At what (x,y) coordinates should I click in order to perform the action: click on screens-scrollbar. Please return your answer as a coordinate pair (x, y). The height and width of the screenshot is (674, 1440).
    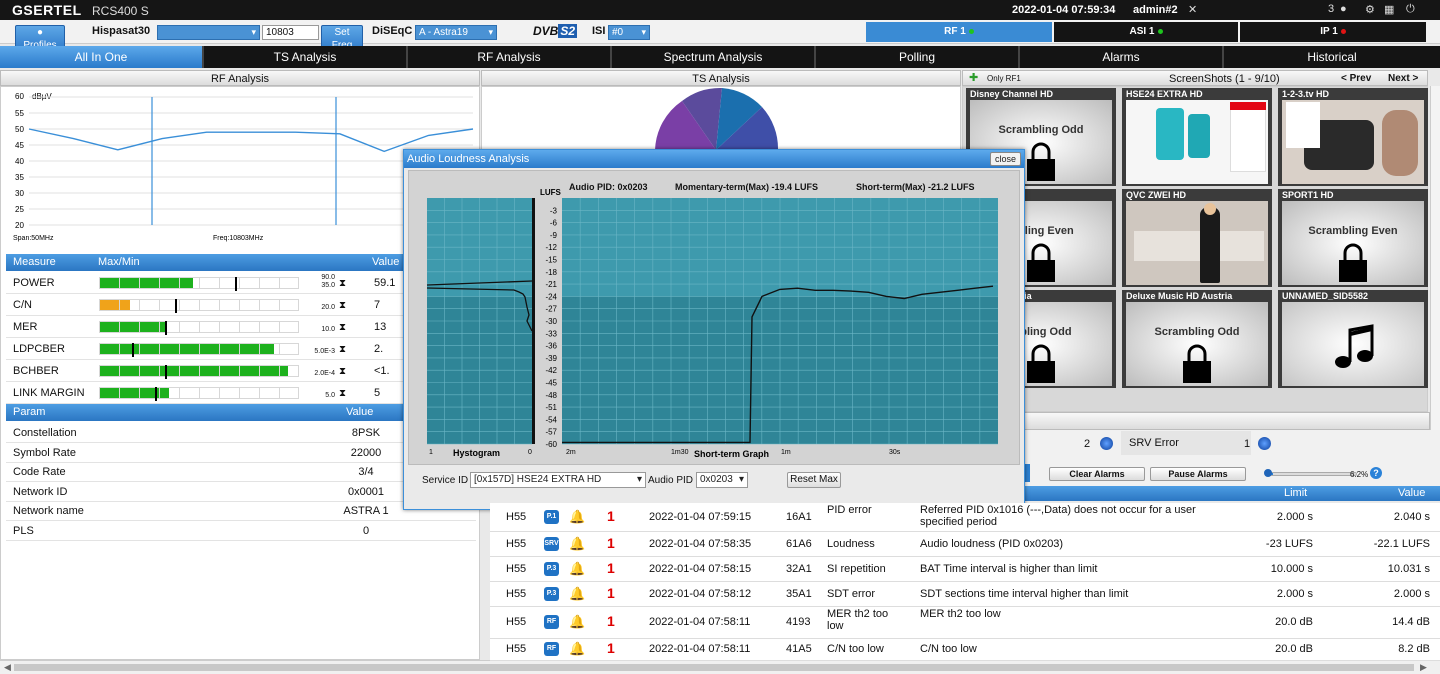
    Looking at the image, I should click on (1435, 263).